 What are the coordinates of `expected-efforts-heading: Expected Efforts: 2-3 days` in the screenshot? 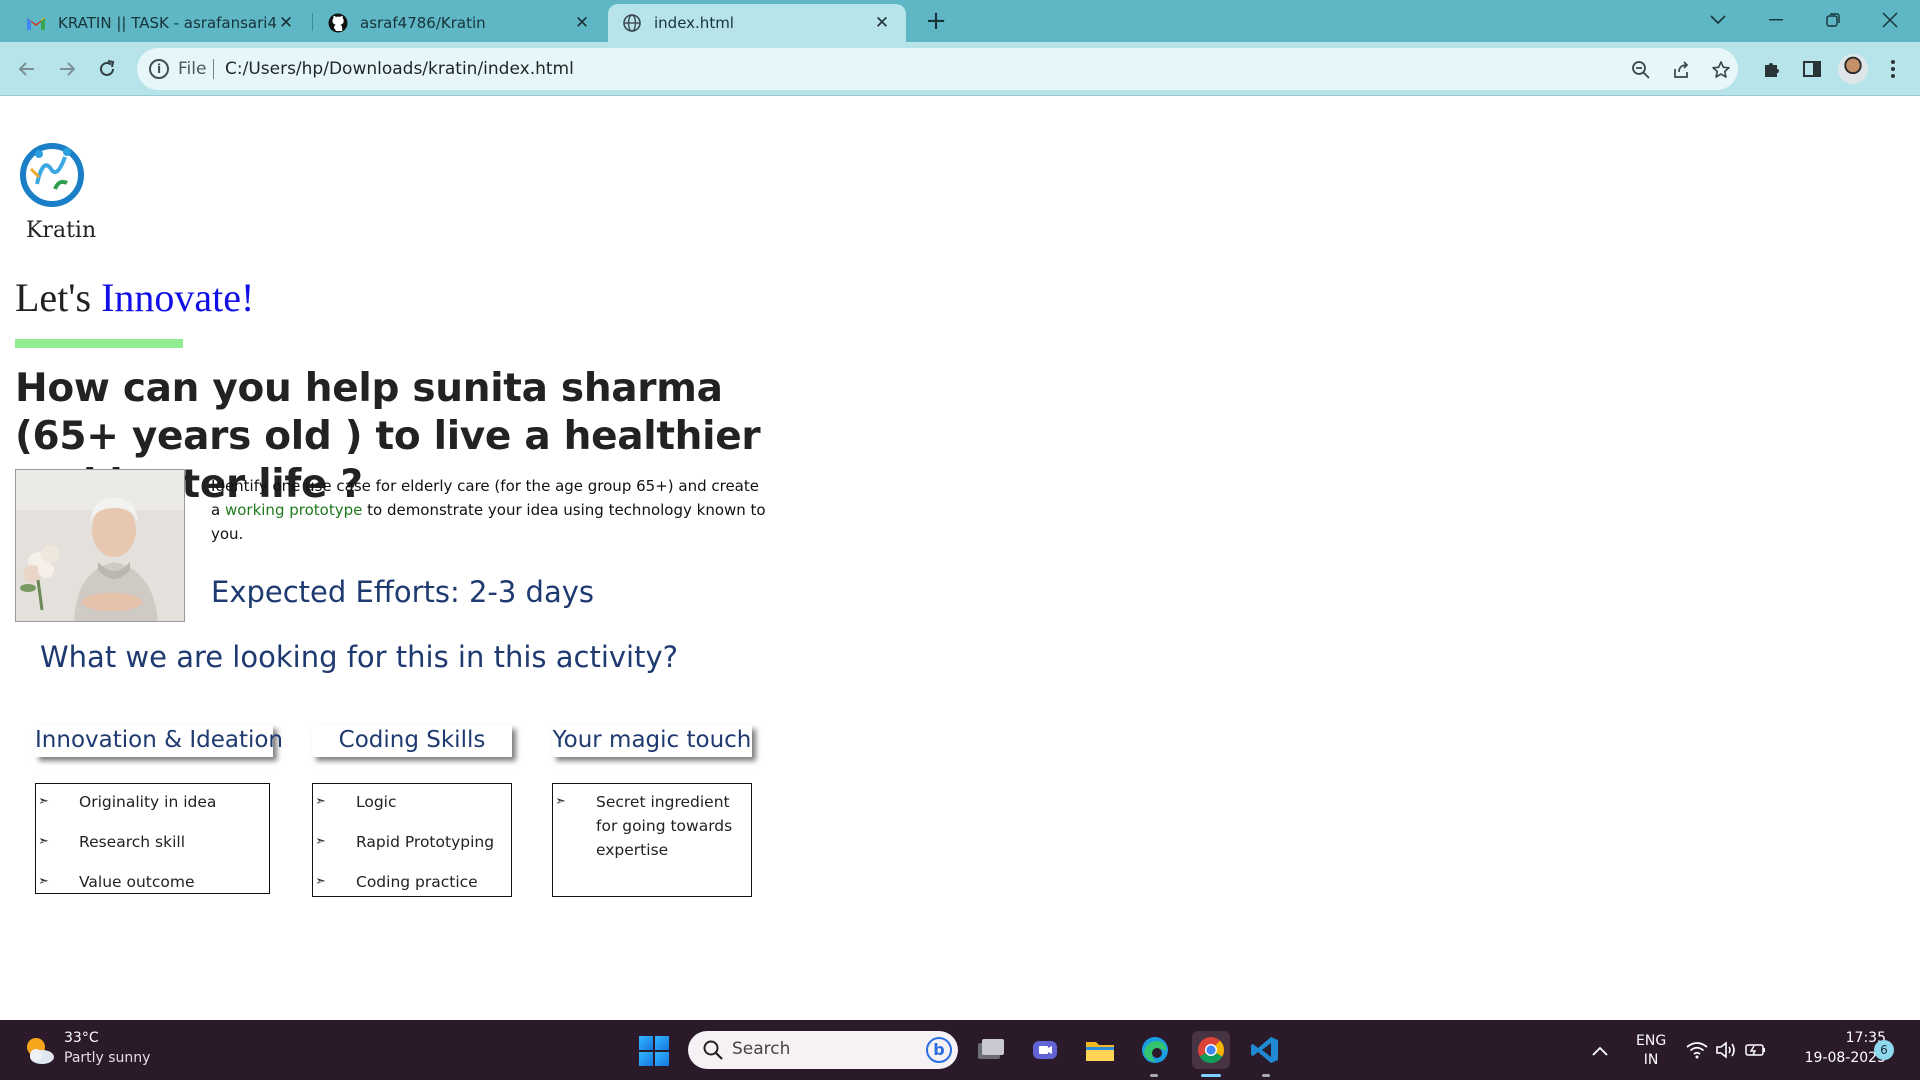 It's located at (402, 592).